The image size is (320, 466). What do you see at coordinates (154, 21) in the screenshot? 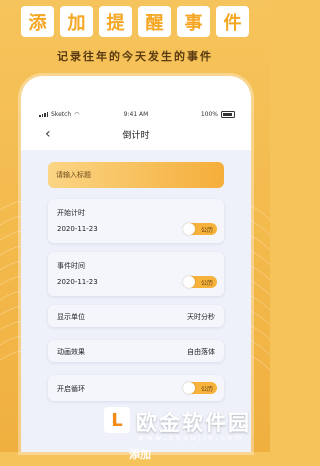
I see `title-char: 醒` at bounding box center [154, 21].